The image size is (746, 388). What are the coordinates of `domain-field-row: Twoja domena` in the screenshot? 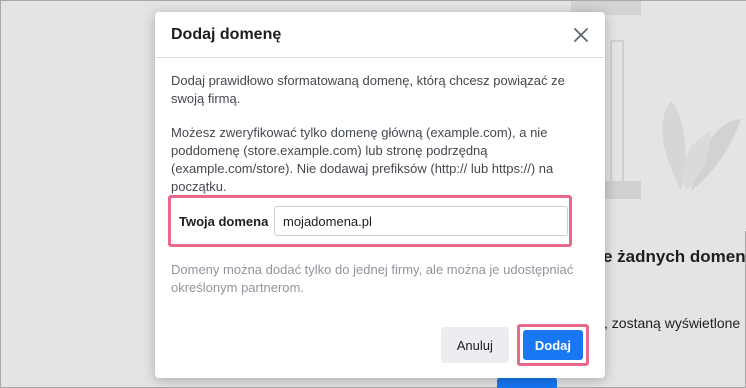 It's located at (370, 221).